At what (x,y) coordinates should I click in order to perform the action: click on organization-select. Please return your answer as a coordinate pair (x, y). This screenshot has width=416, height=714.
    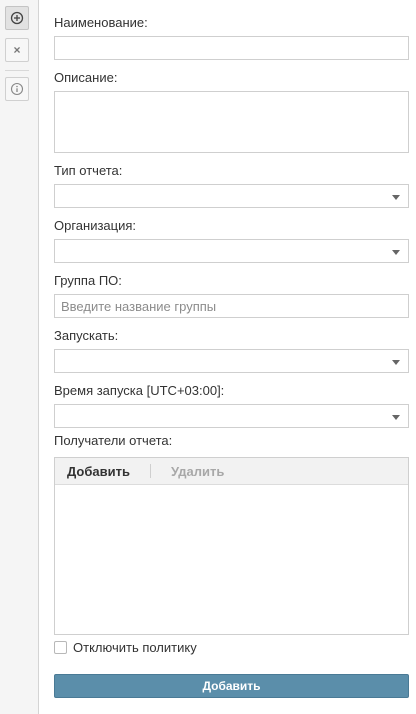
    Looking at the image, I should click on (231, 251).